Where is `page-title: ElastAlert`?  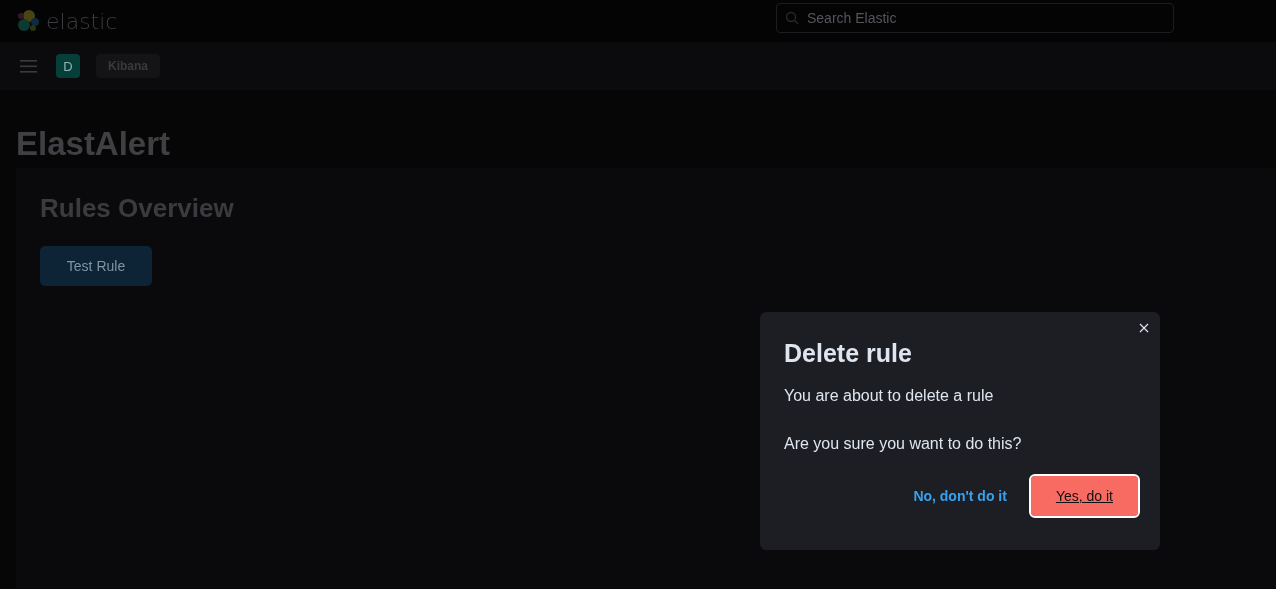
page-title: ElastAlert is located at coordinates (94, 144).